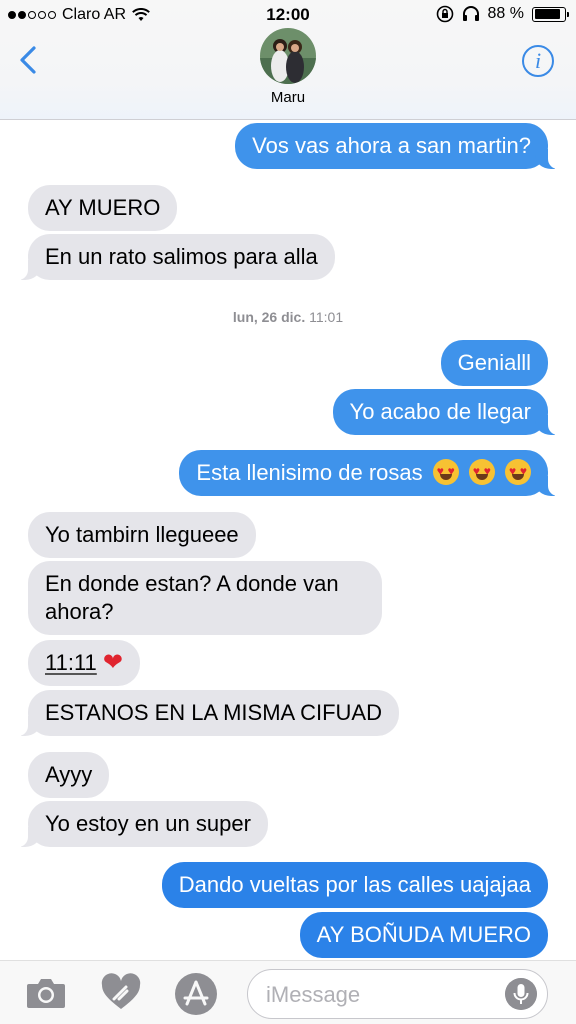  I want to click on message-text: 11:11, so click(71, 662).